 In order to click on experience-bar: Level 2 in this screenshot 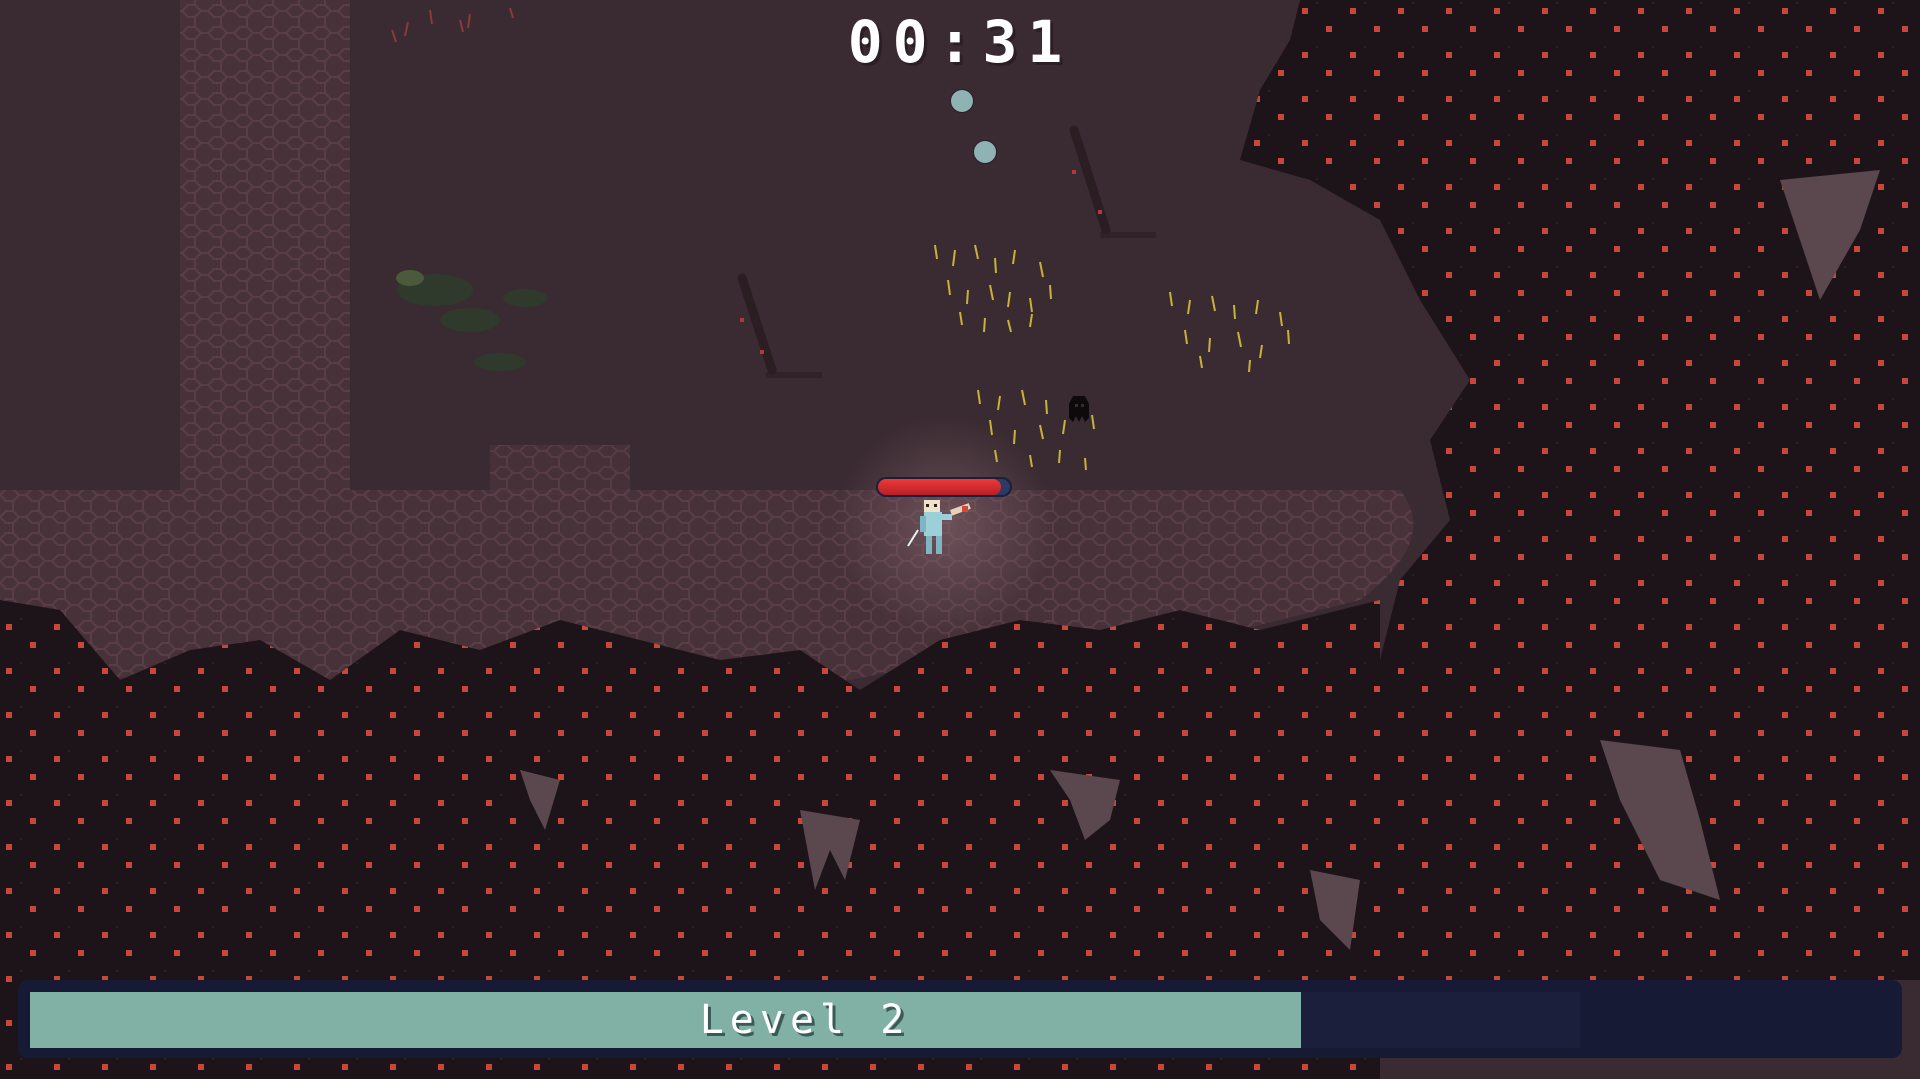, I will do `click(805, 1020)`.